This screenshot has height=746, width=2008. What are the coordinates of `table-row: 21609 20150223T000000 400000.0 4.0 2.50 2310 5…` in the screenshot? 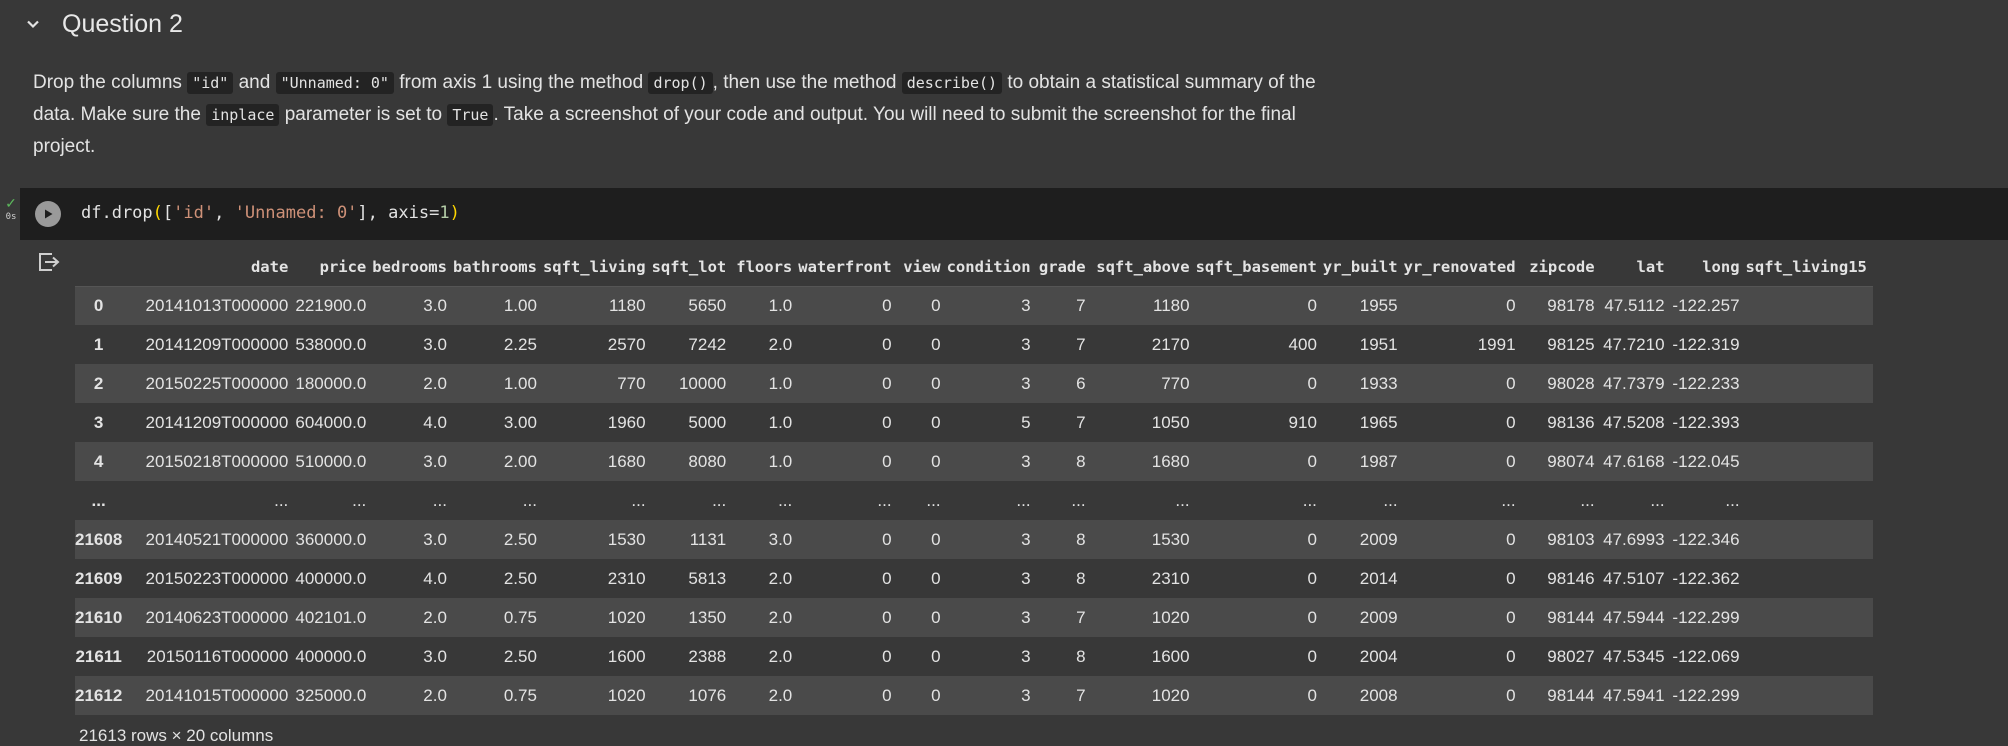 It's located at (974, 578).